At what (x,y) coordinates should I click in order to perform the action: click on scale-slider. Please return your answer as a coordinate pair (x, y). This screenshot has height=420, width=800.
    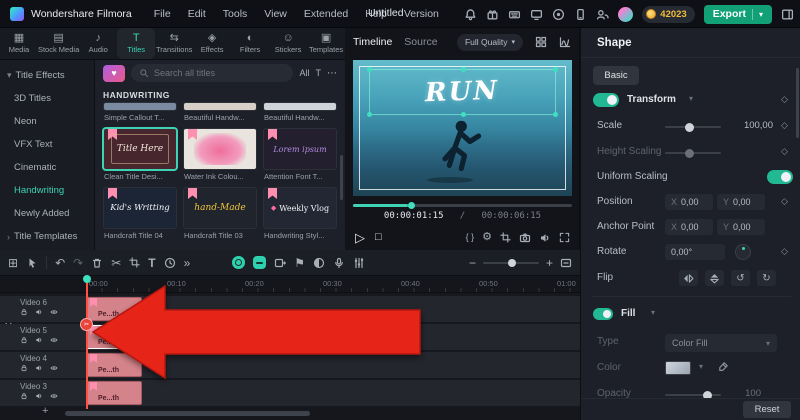
    Looking at the image, I should click on (693, 127).